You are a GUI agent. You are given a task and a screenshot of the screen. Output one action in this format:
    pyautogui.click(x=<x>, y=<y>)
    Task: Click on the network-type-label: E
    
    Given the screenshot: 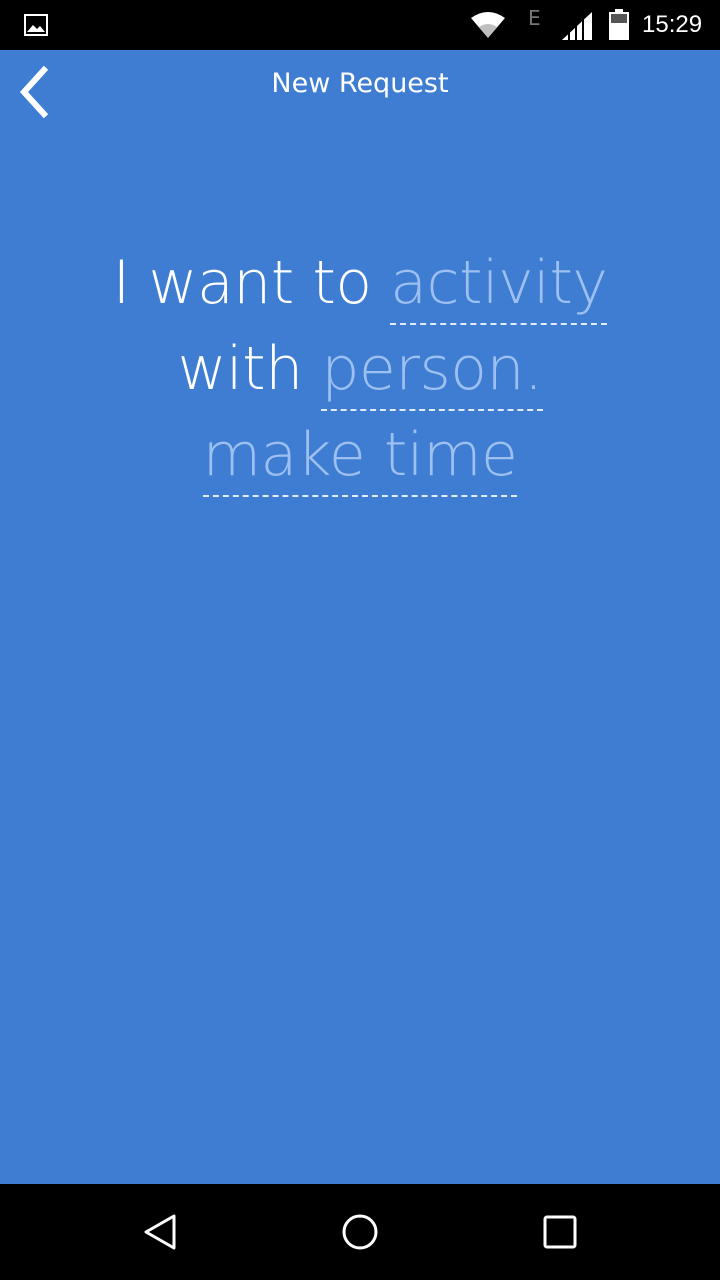 What is the action you would take?
    pyautogui.click(x=534, y=18)
    